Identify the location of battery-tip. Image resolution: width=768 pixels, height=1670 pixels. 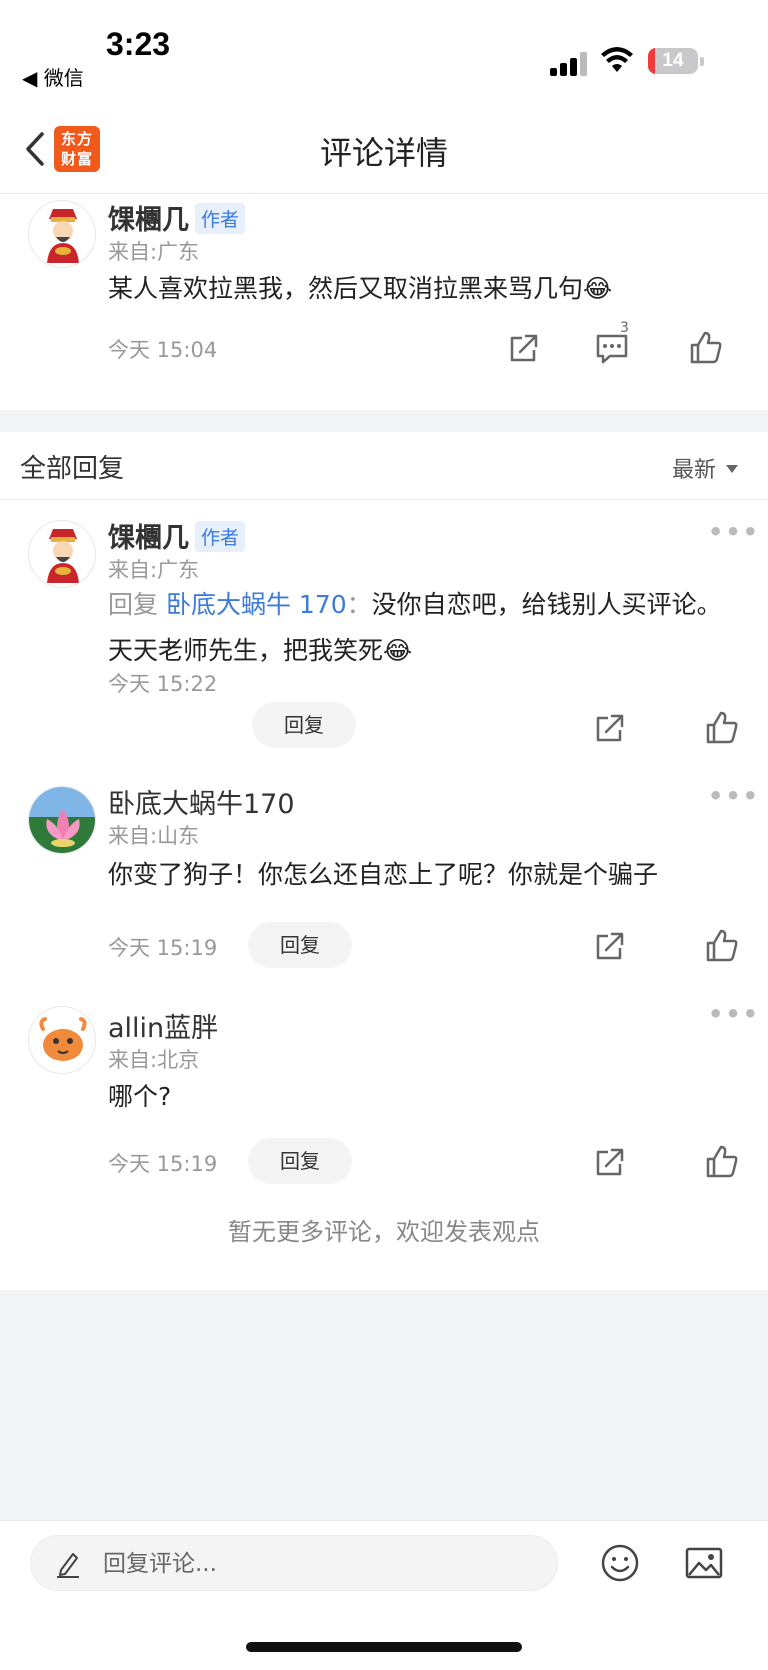
(702, 61).